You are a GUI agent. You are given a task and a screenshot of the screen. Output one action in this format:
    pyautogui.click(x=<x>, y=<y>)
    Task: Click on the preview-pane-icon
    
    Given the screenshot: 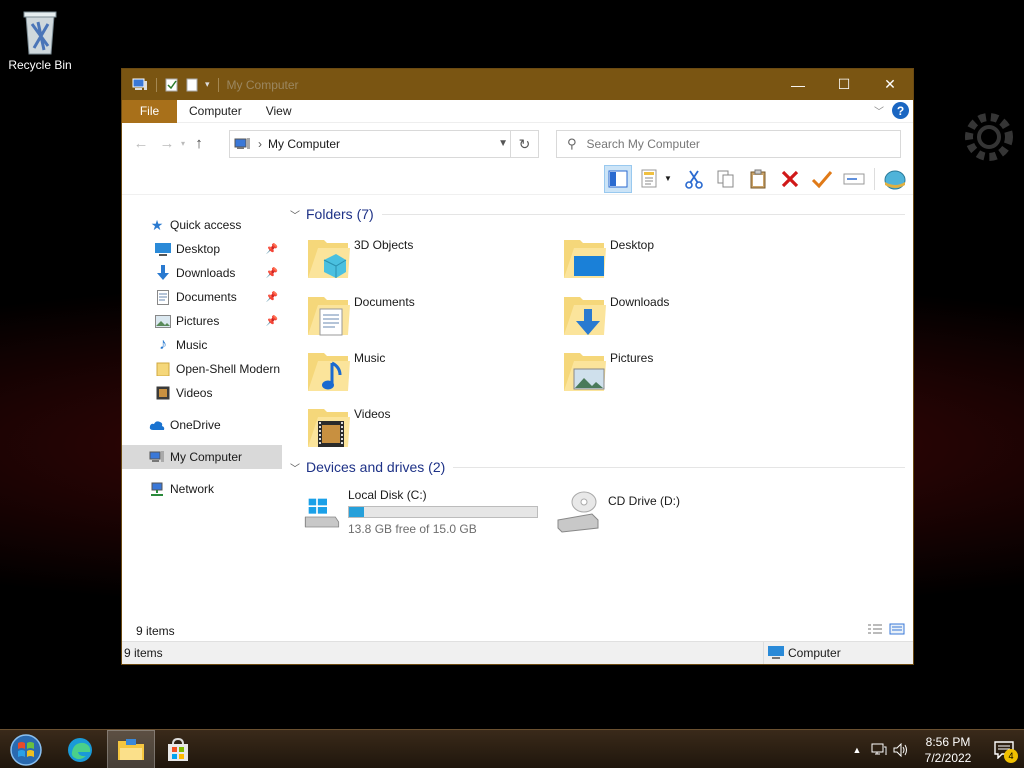 What is the action you would take?
    pyautogui.click(x=618, y=178)
    